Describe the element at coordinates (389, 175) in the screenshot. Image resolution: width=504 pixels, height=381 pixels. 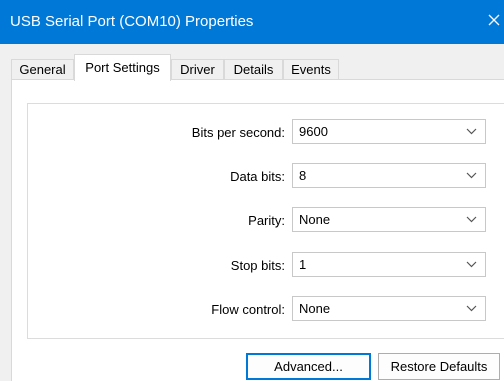
I see `data-bits-select: 8` at that location.